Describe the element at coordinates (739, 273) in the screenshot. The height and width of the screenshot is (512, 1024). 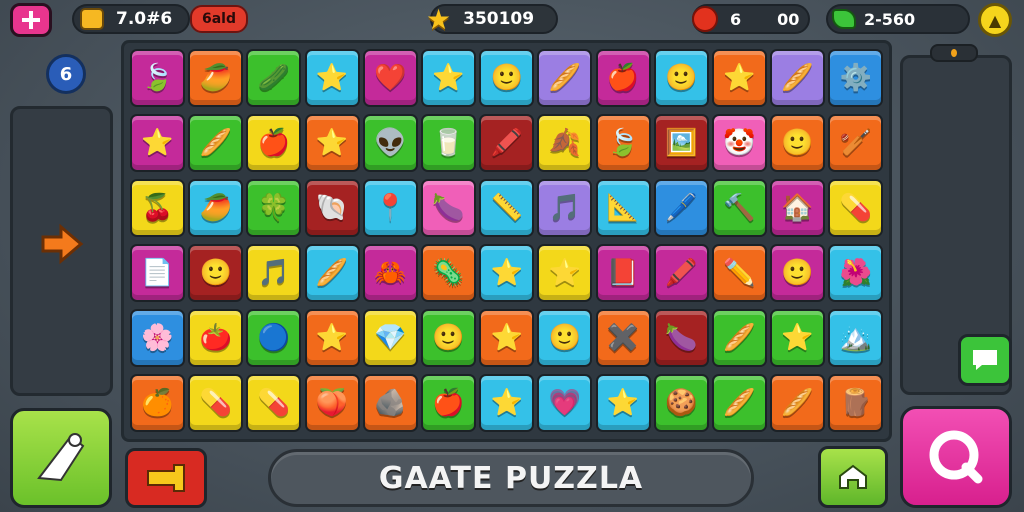
I see `tile: ✏️` at that location.